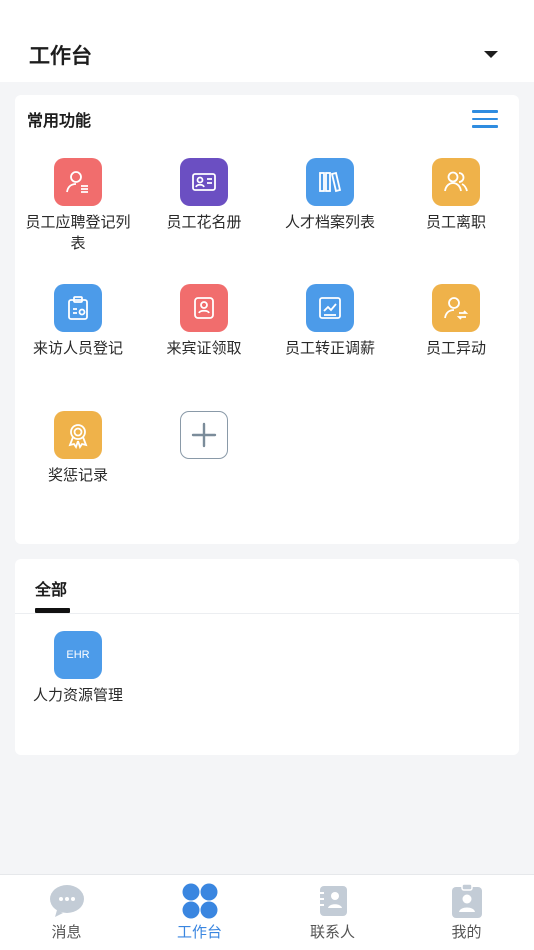 Image resolution: width=534 pixels, height=950 pixels. Describe the element at coordinates (66, 932) in the screenshot. I see `tab-label: 消息` at that location.